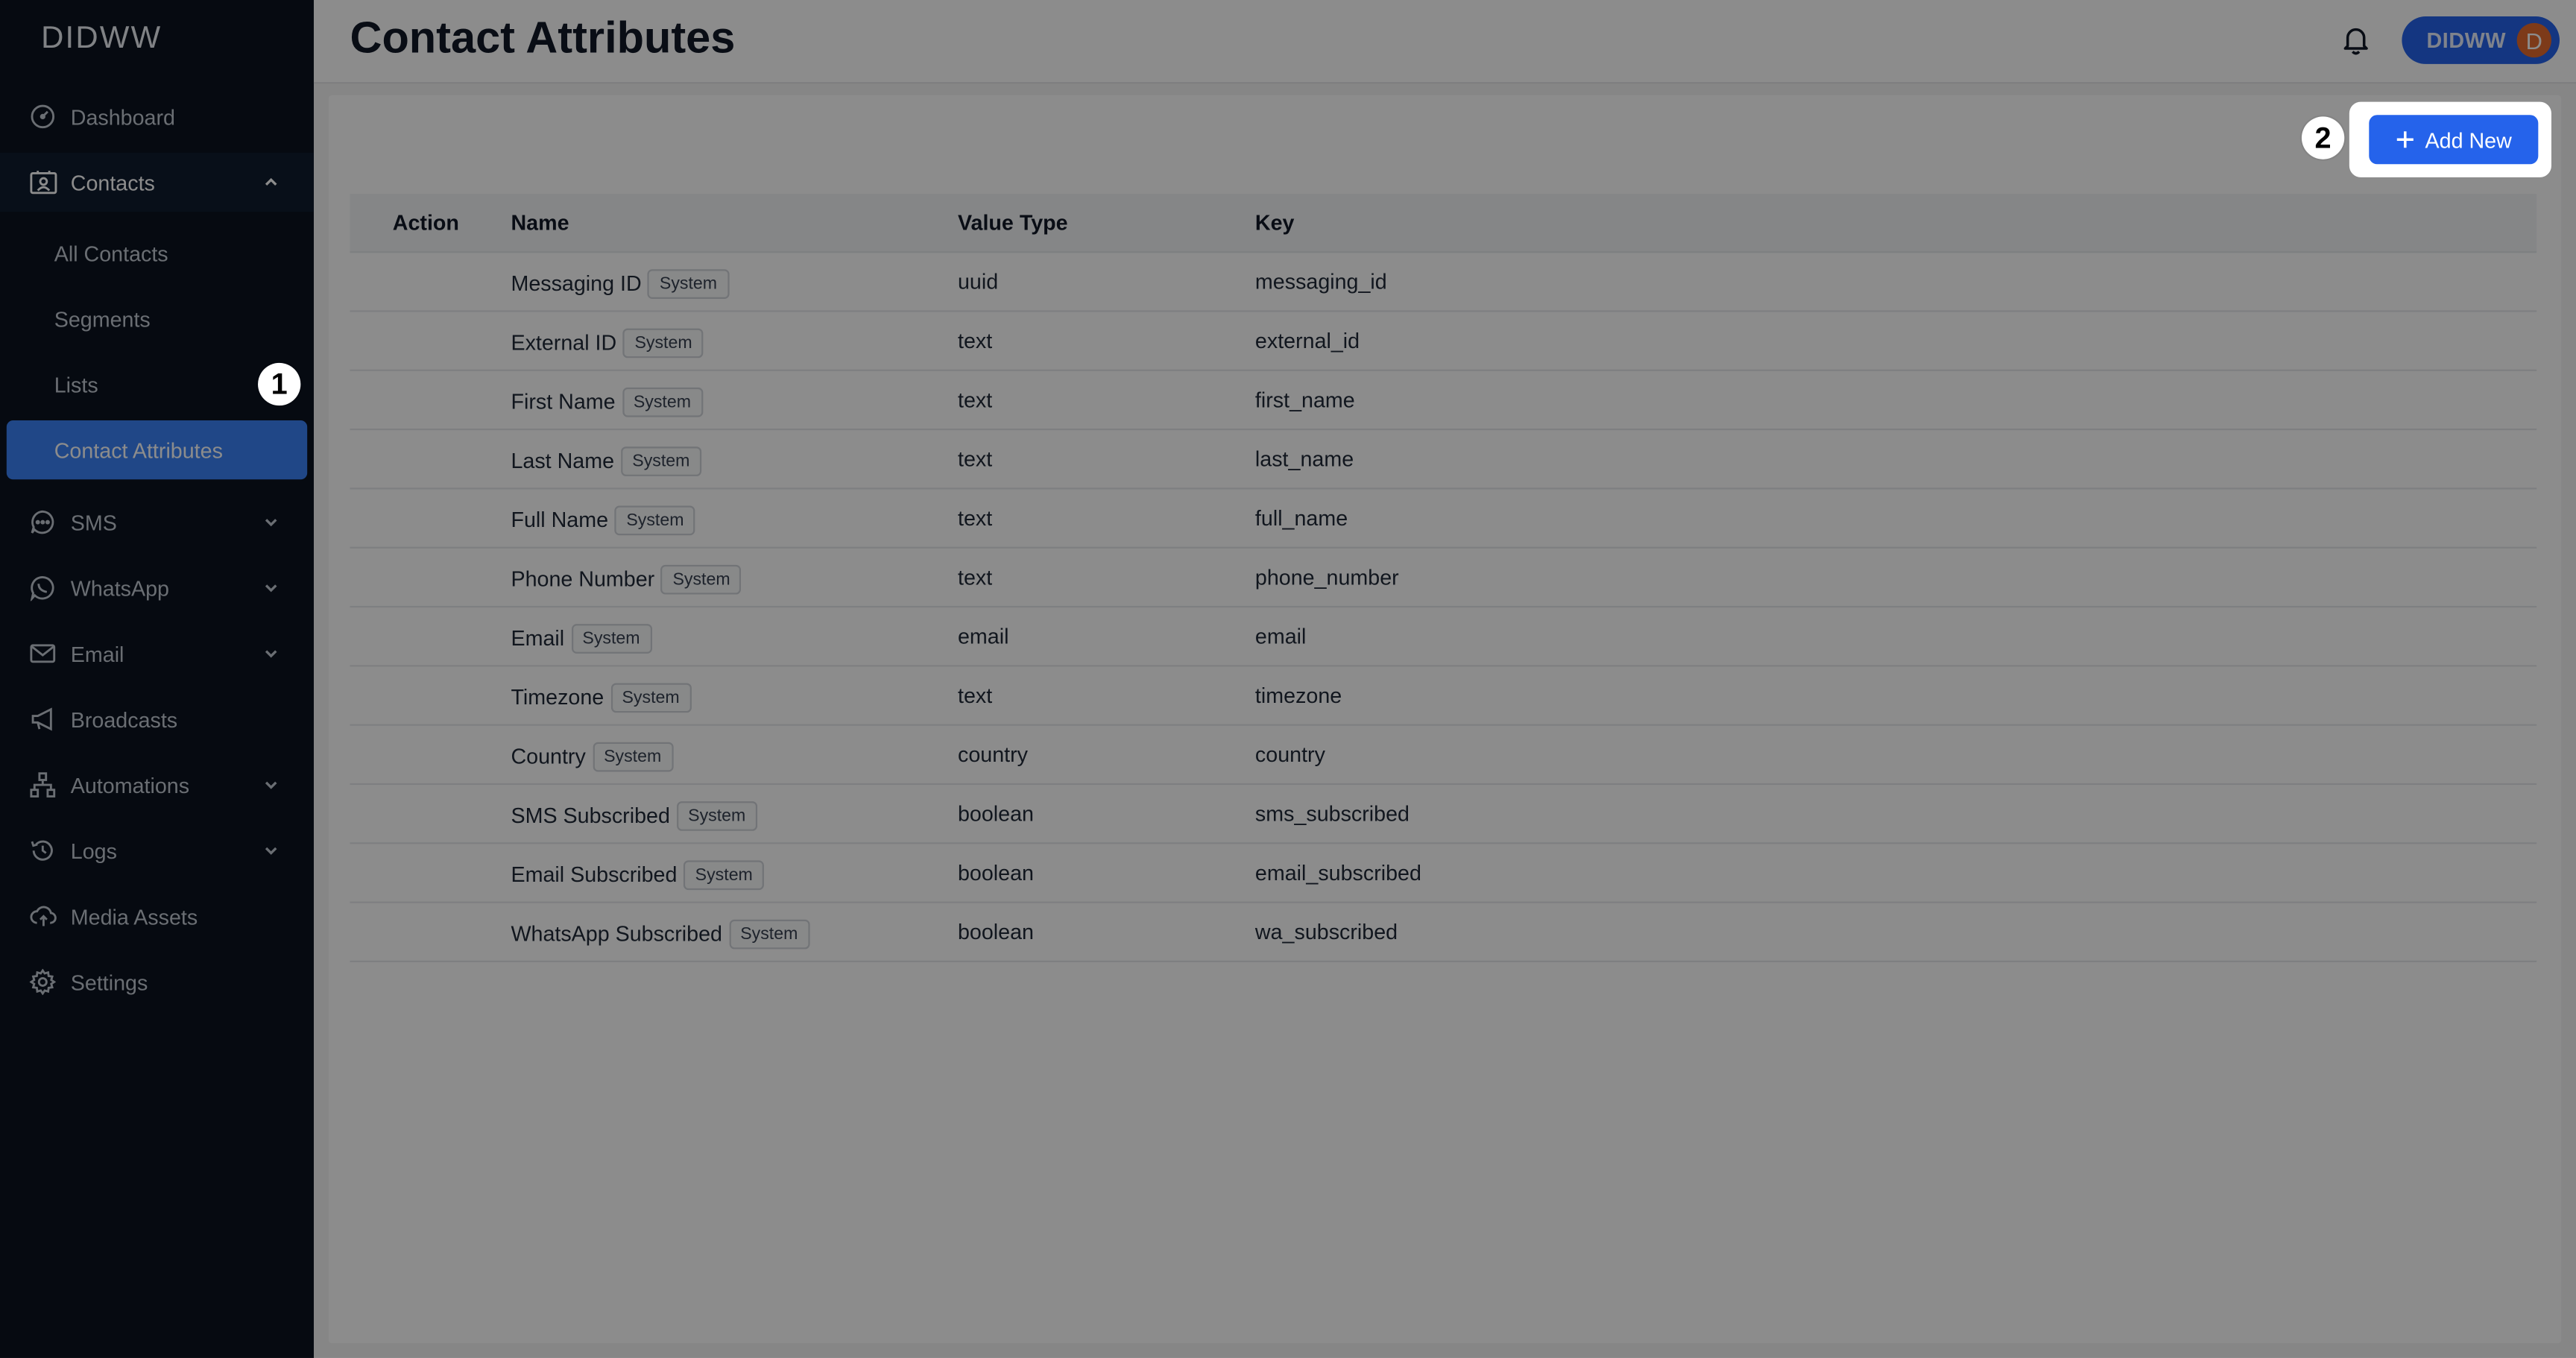 This screenshot has height=1358, width=2576. Describe the element at coordinates (157, 522) in the screenshot. I see `sidebar-item-sms: SMS` at that location.